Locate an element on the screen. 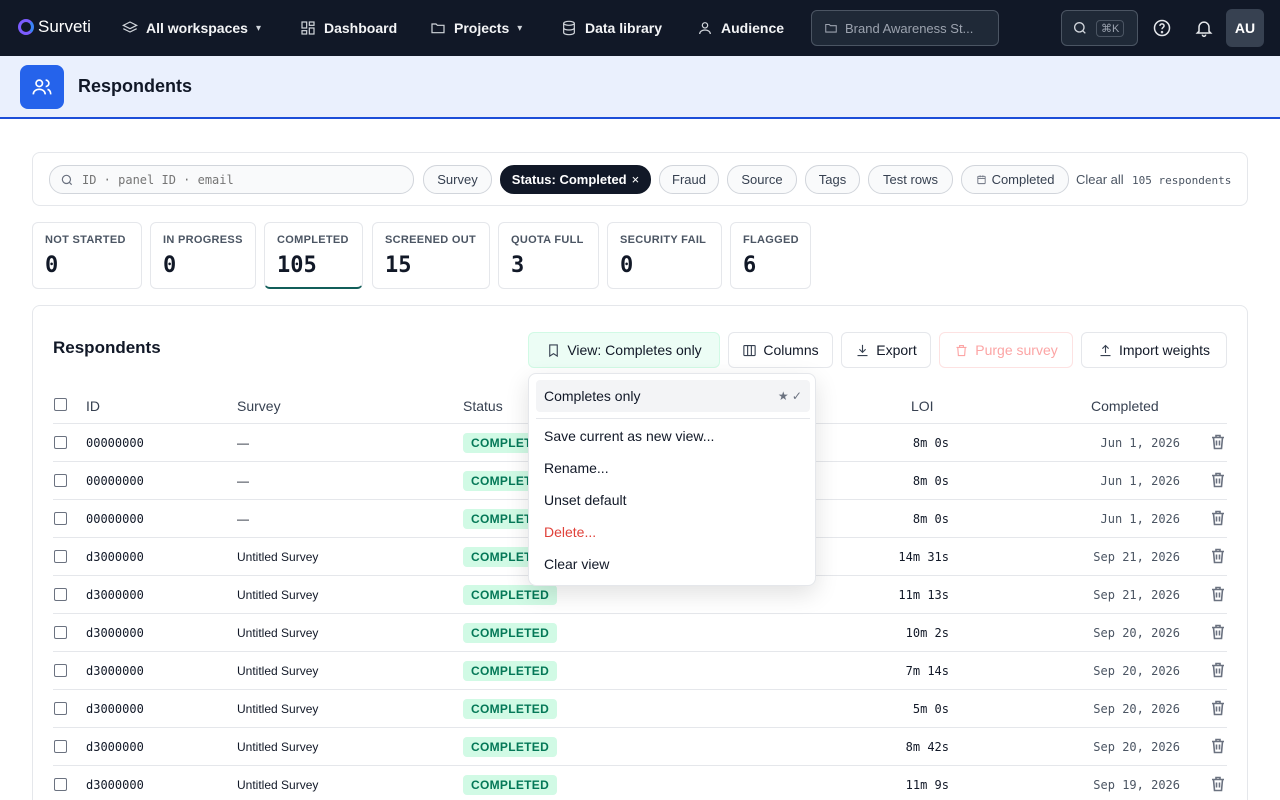 The image size is (1280, 800). view-menu-item-active: Completes only ★ ✓ is located at coordinates (673, 396).